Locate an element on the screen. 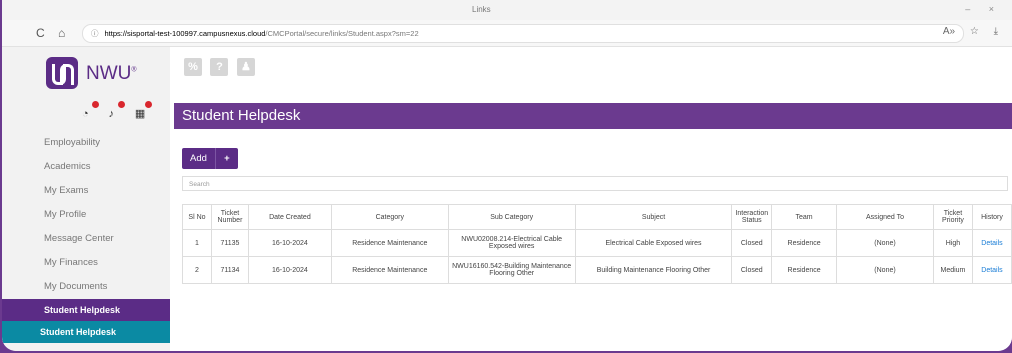 The image size is (1012, 353). nwu-logo: NWU® is located at coordinates (91, 75).